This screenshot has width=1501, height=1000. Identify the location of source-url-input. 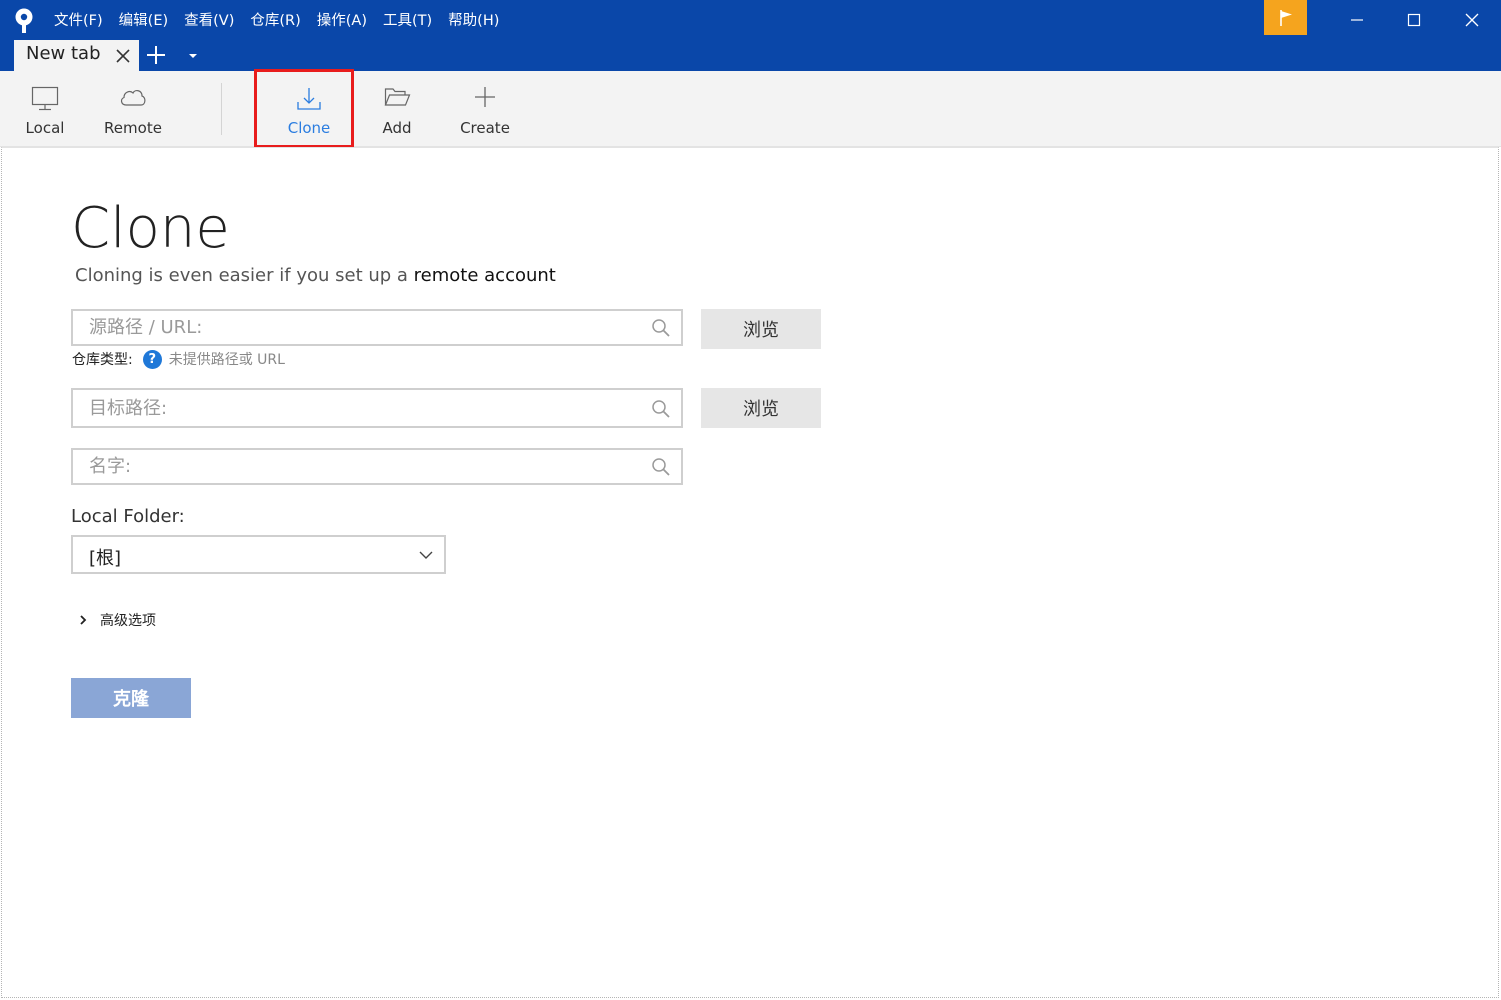
(364, 327).